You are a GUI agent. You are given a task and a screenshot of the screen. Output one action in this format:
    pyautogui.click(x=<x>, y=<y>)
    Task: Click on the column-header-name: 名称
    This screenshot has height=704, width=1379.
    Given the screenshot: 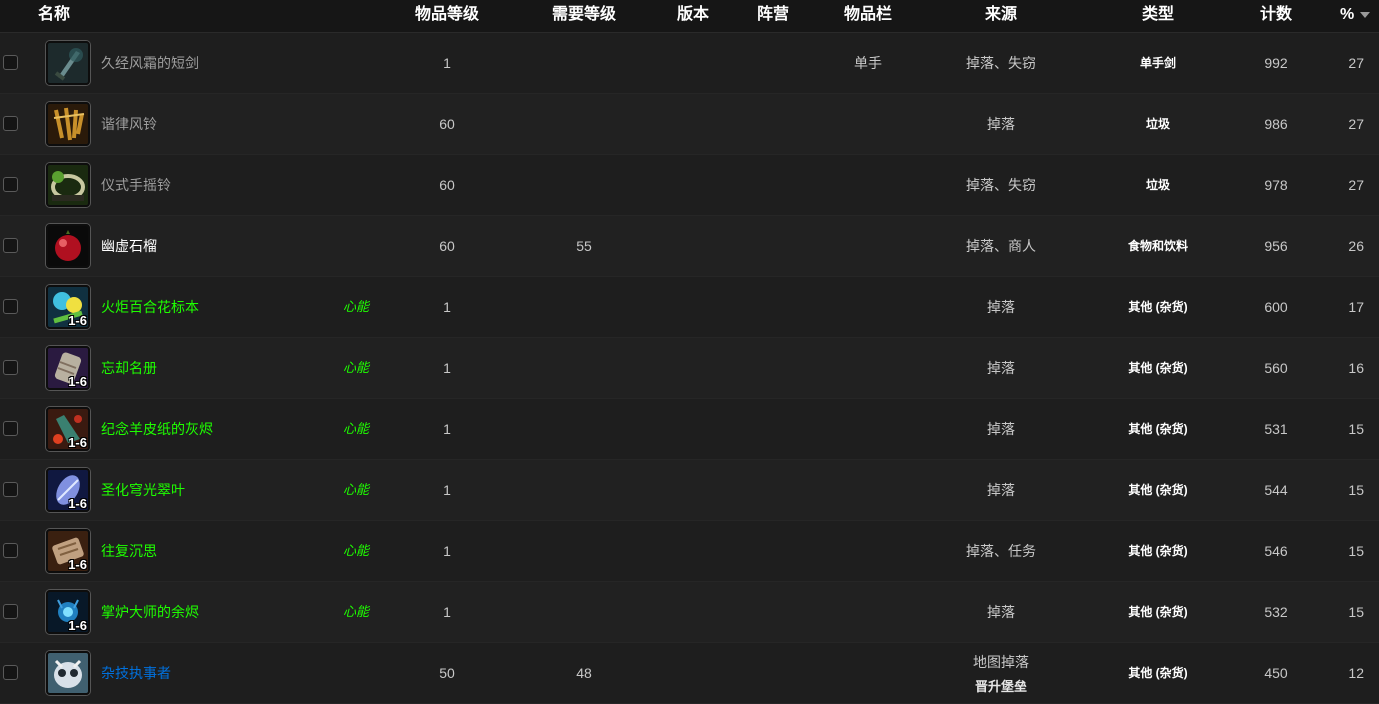 What is the action you would take?
    pyautogui.click(x=54, y=16)
    